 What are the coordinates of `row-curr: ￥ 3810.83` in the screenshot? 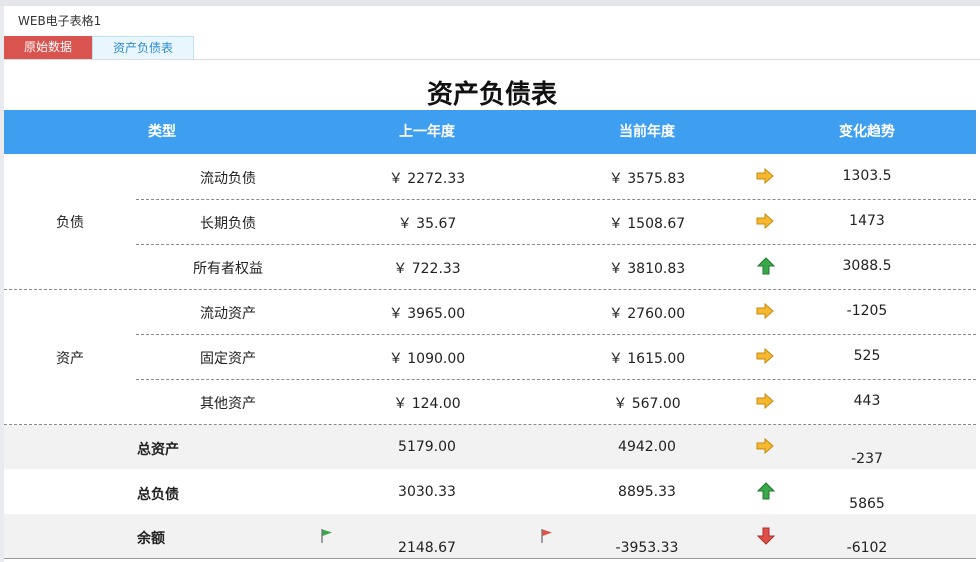 It's located at (647, 269).